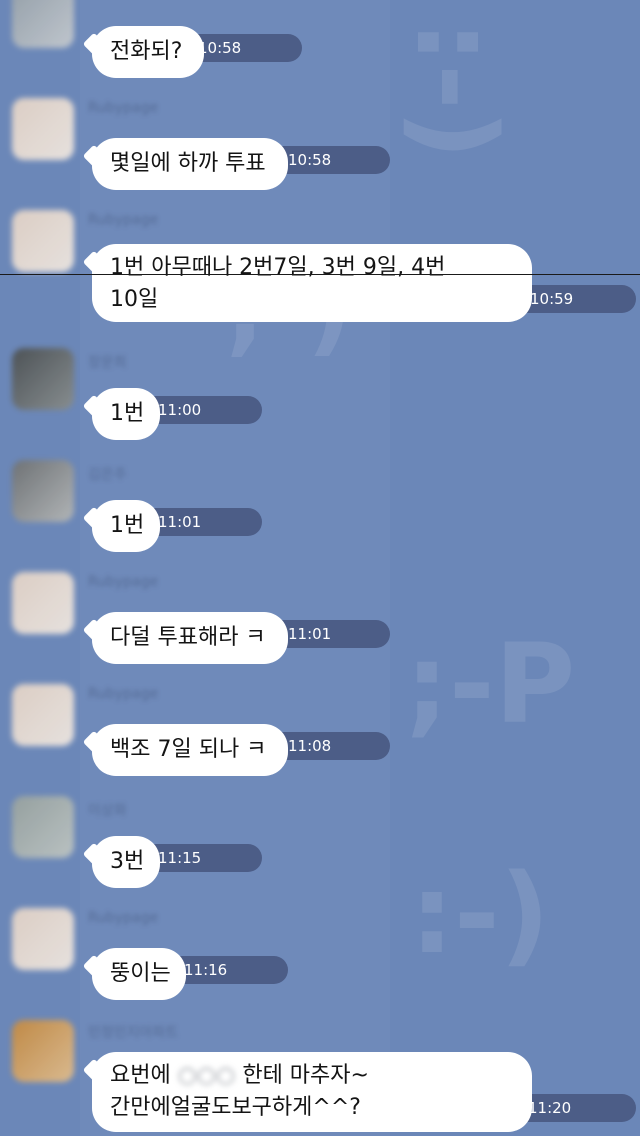 The width and height of the screenshot is (640, 1136). Describe the element at coordinates (139, 974) in the screenshot. I see `message-bubble: 뚱이는` at that location.